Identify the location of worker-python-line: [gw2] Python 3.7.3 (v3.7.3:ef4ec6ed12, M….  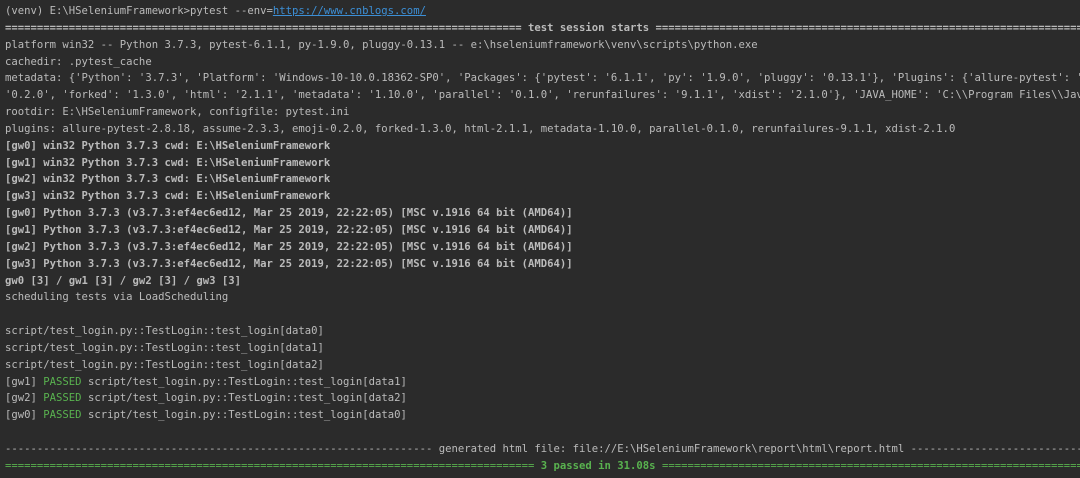
(289, 246).